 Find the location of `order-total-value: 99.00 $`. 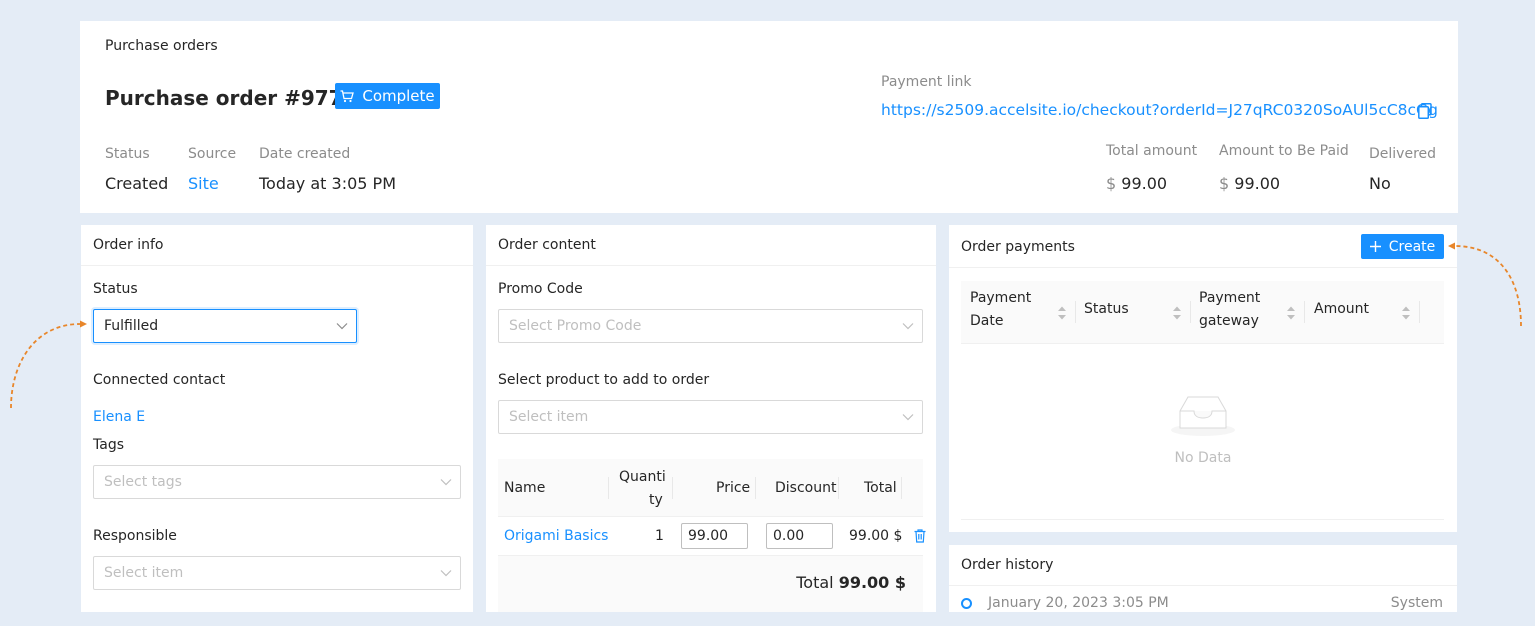

order-total-value: 99.00 $ is located at coordinates (872, 582).